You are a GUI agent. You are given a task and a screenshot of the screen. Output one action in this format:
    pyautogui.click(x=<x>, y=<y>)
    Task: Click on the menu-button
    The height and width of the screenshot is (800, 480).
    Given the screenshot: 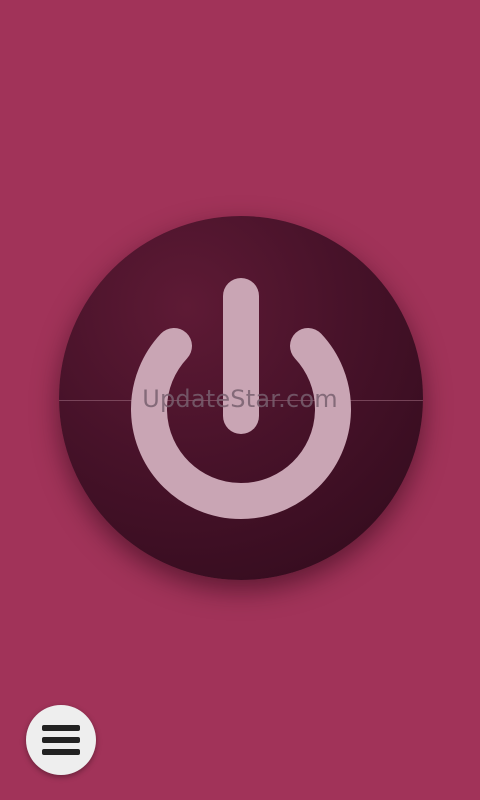 What is the action you would take?
    pyautogui.click(x=61, y=740)
    